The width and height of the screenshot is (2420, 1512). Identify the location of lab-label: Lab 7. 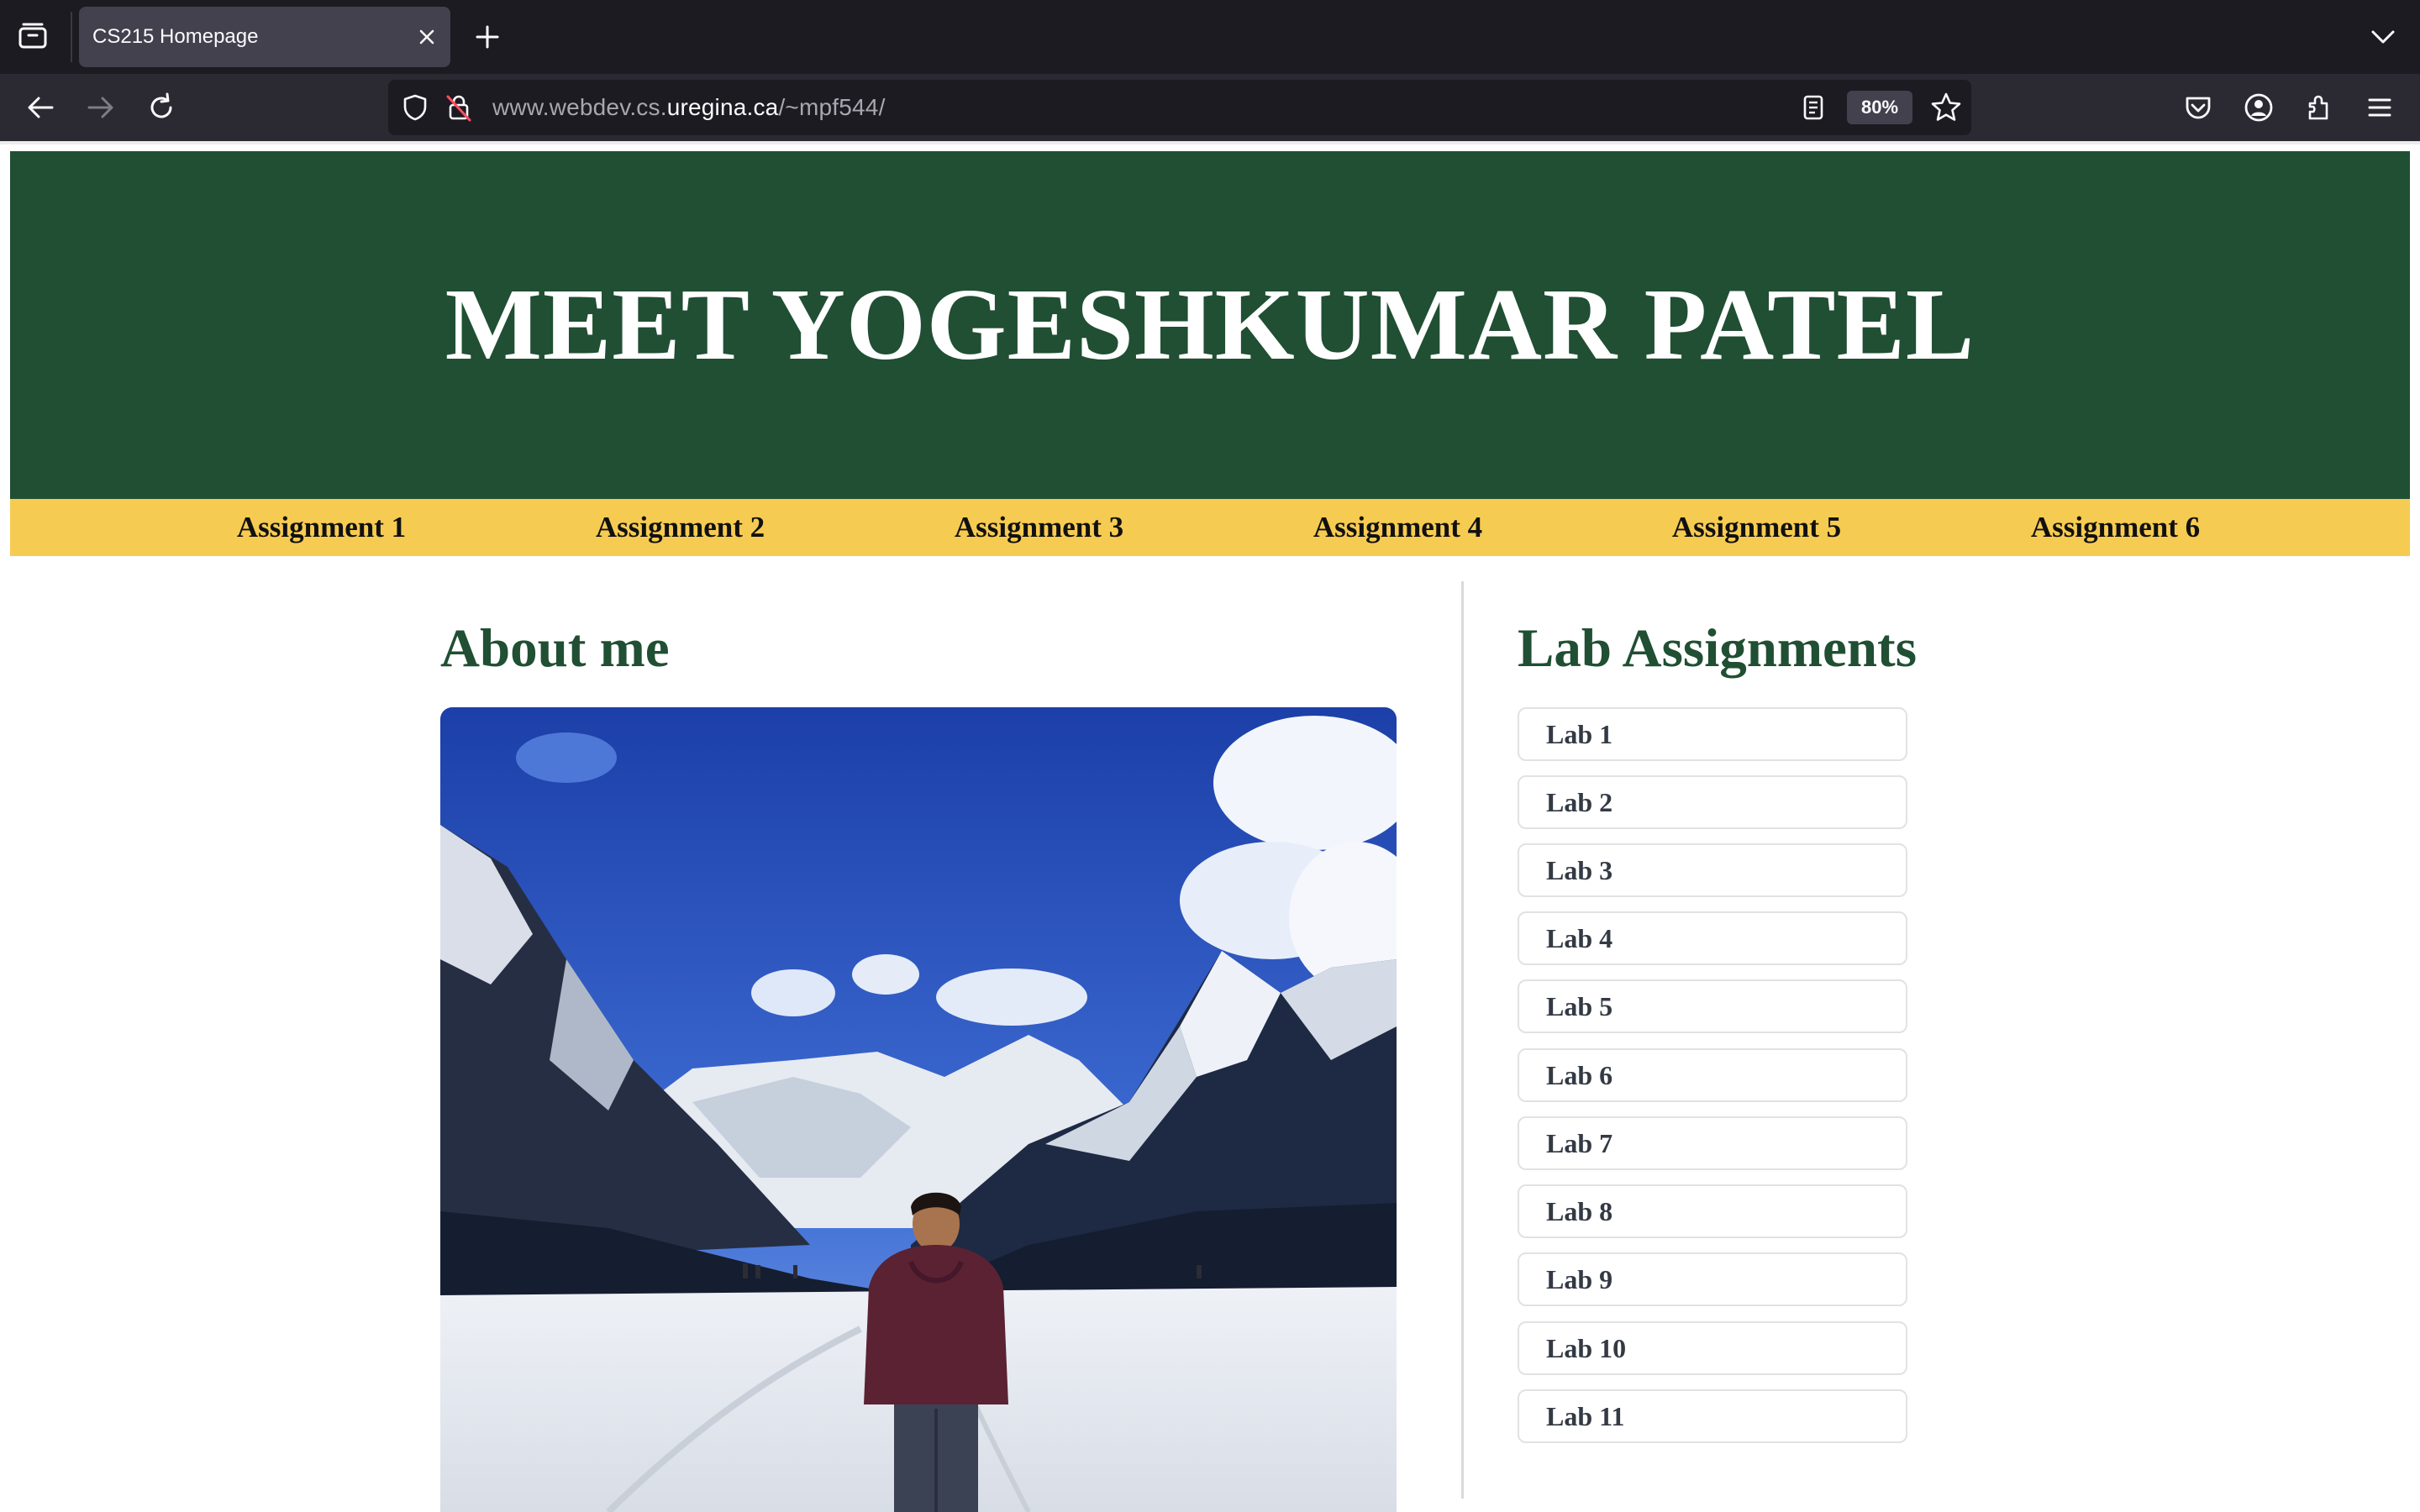
(1579, 1143).